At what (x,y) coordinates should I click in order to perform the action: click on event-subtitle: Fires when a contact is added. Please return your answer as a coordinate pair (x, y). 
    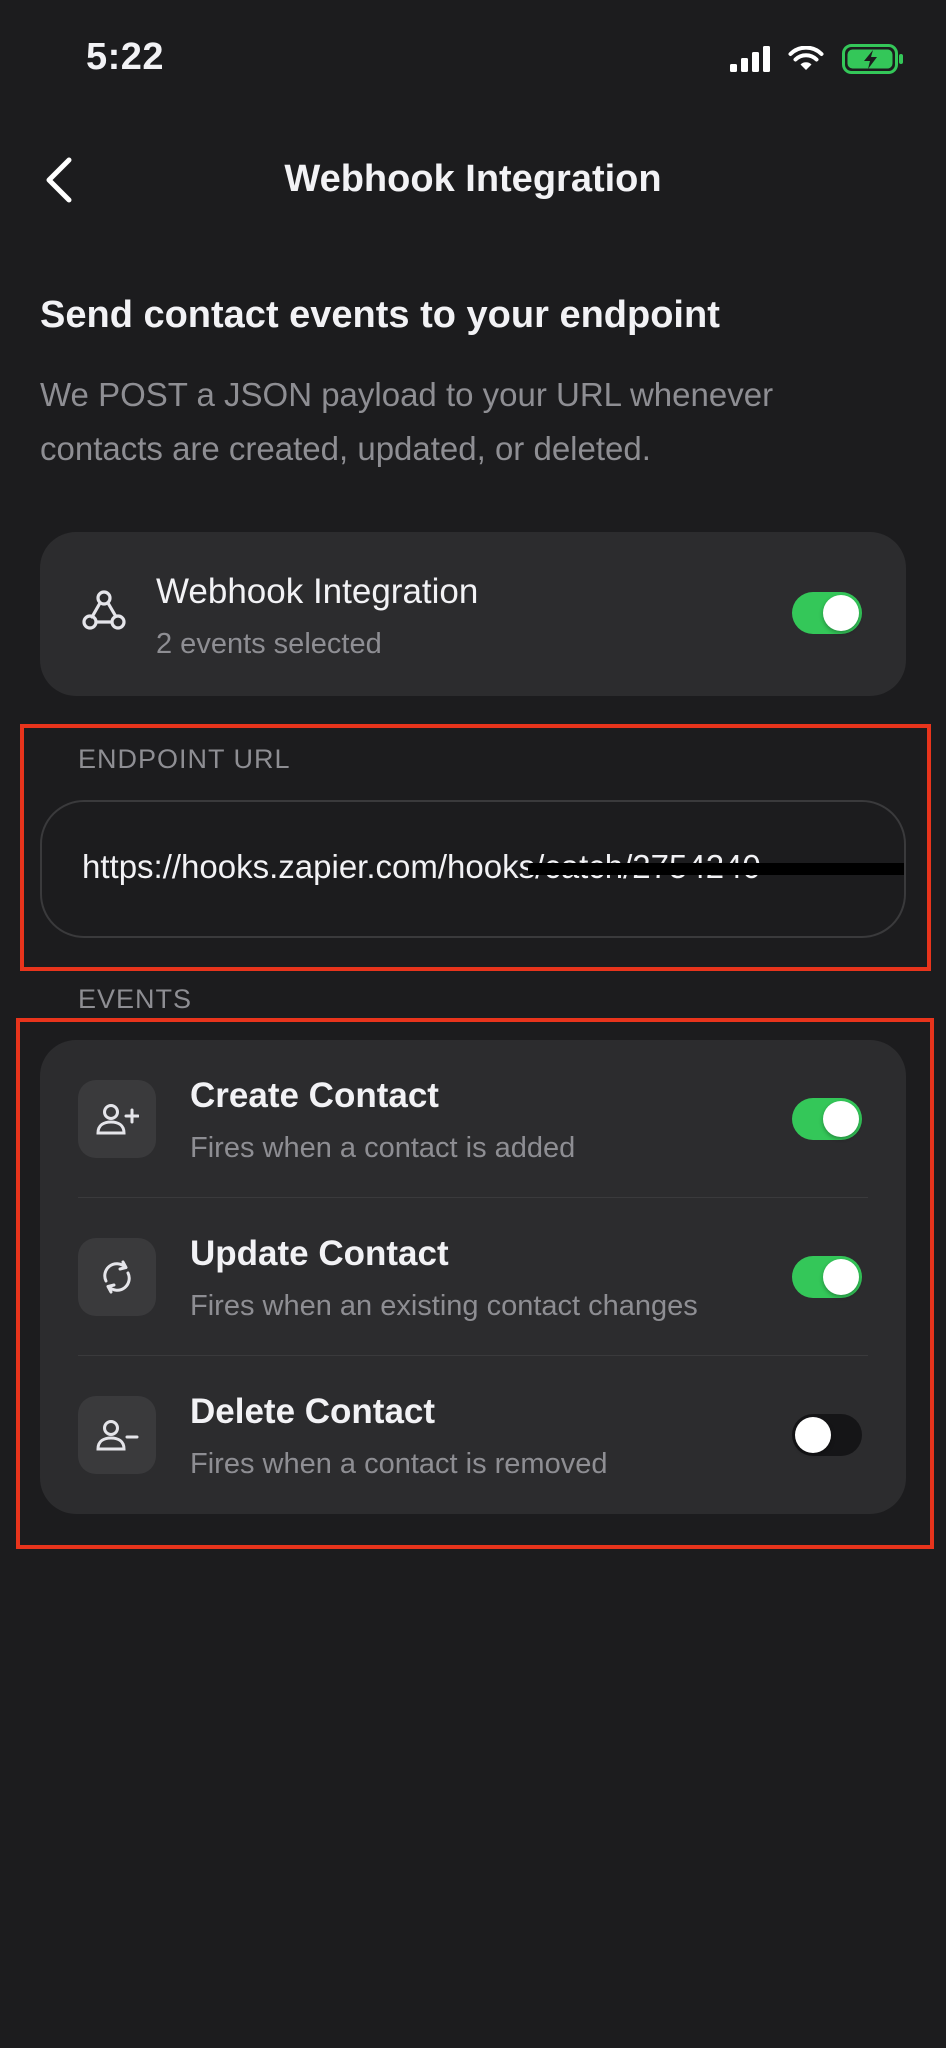
    Looking at the image, I should click on (383, 1148).